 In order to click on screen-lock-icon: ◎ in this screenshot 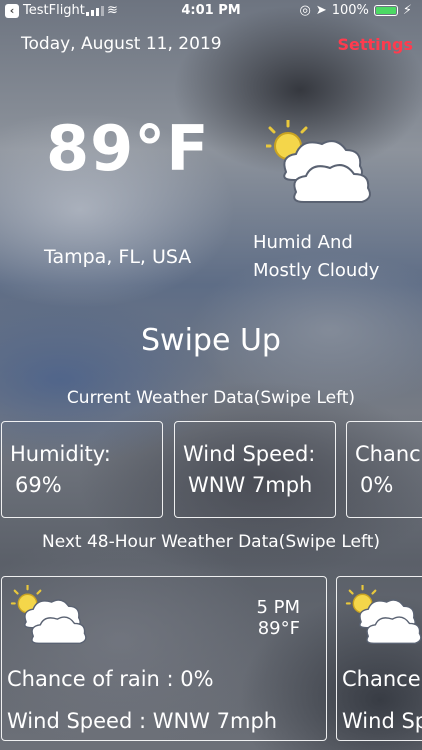, I will do `click(305, 10)`.